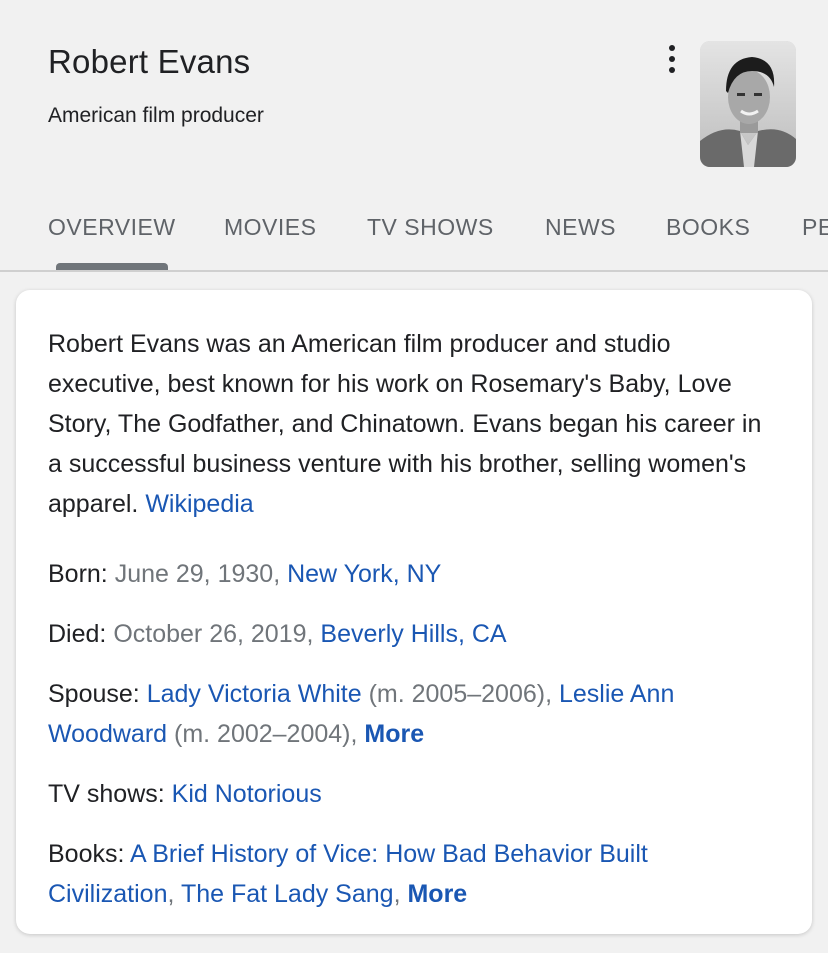 The image size is (828, 953). What do you see at coordinates (364, 574) in the screenshot?
I see `born-place-link: New York, NY` at bounding box center [364, 574].